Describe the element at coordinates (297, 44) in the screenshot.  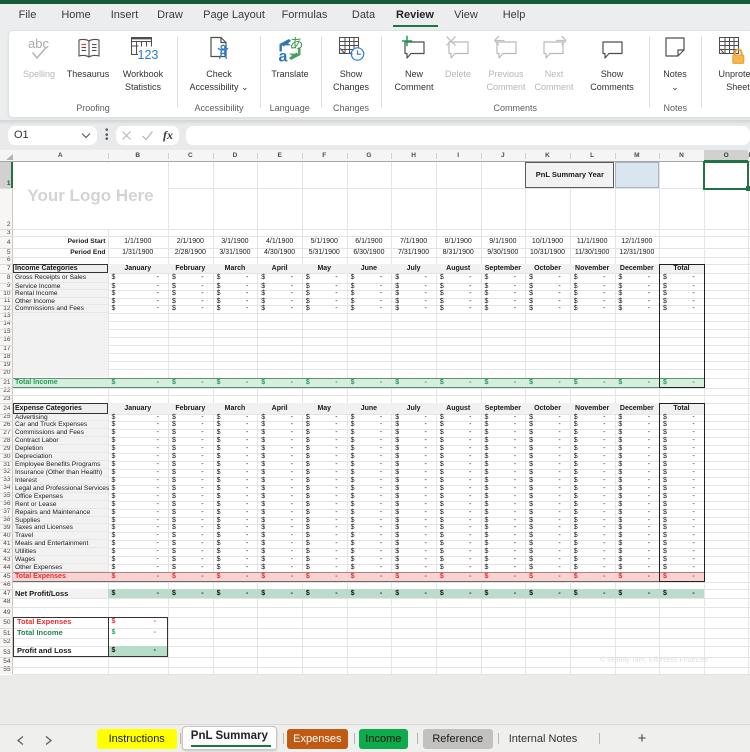
I see `svg-text: あ` at that location.